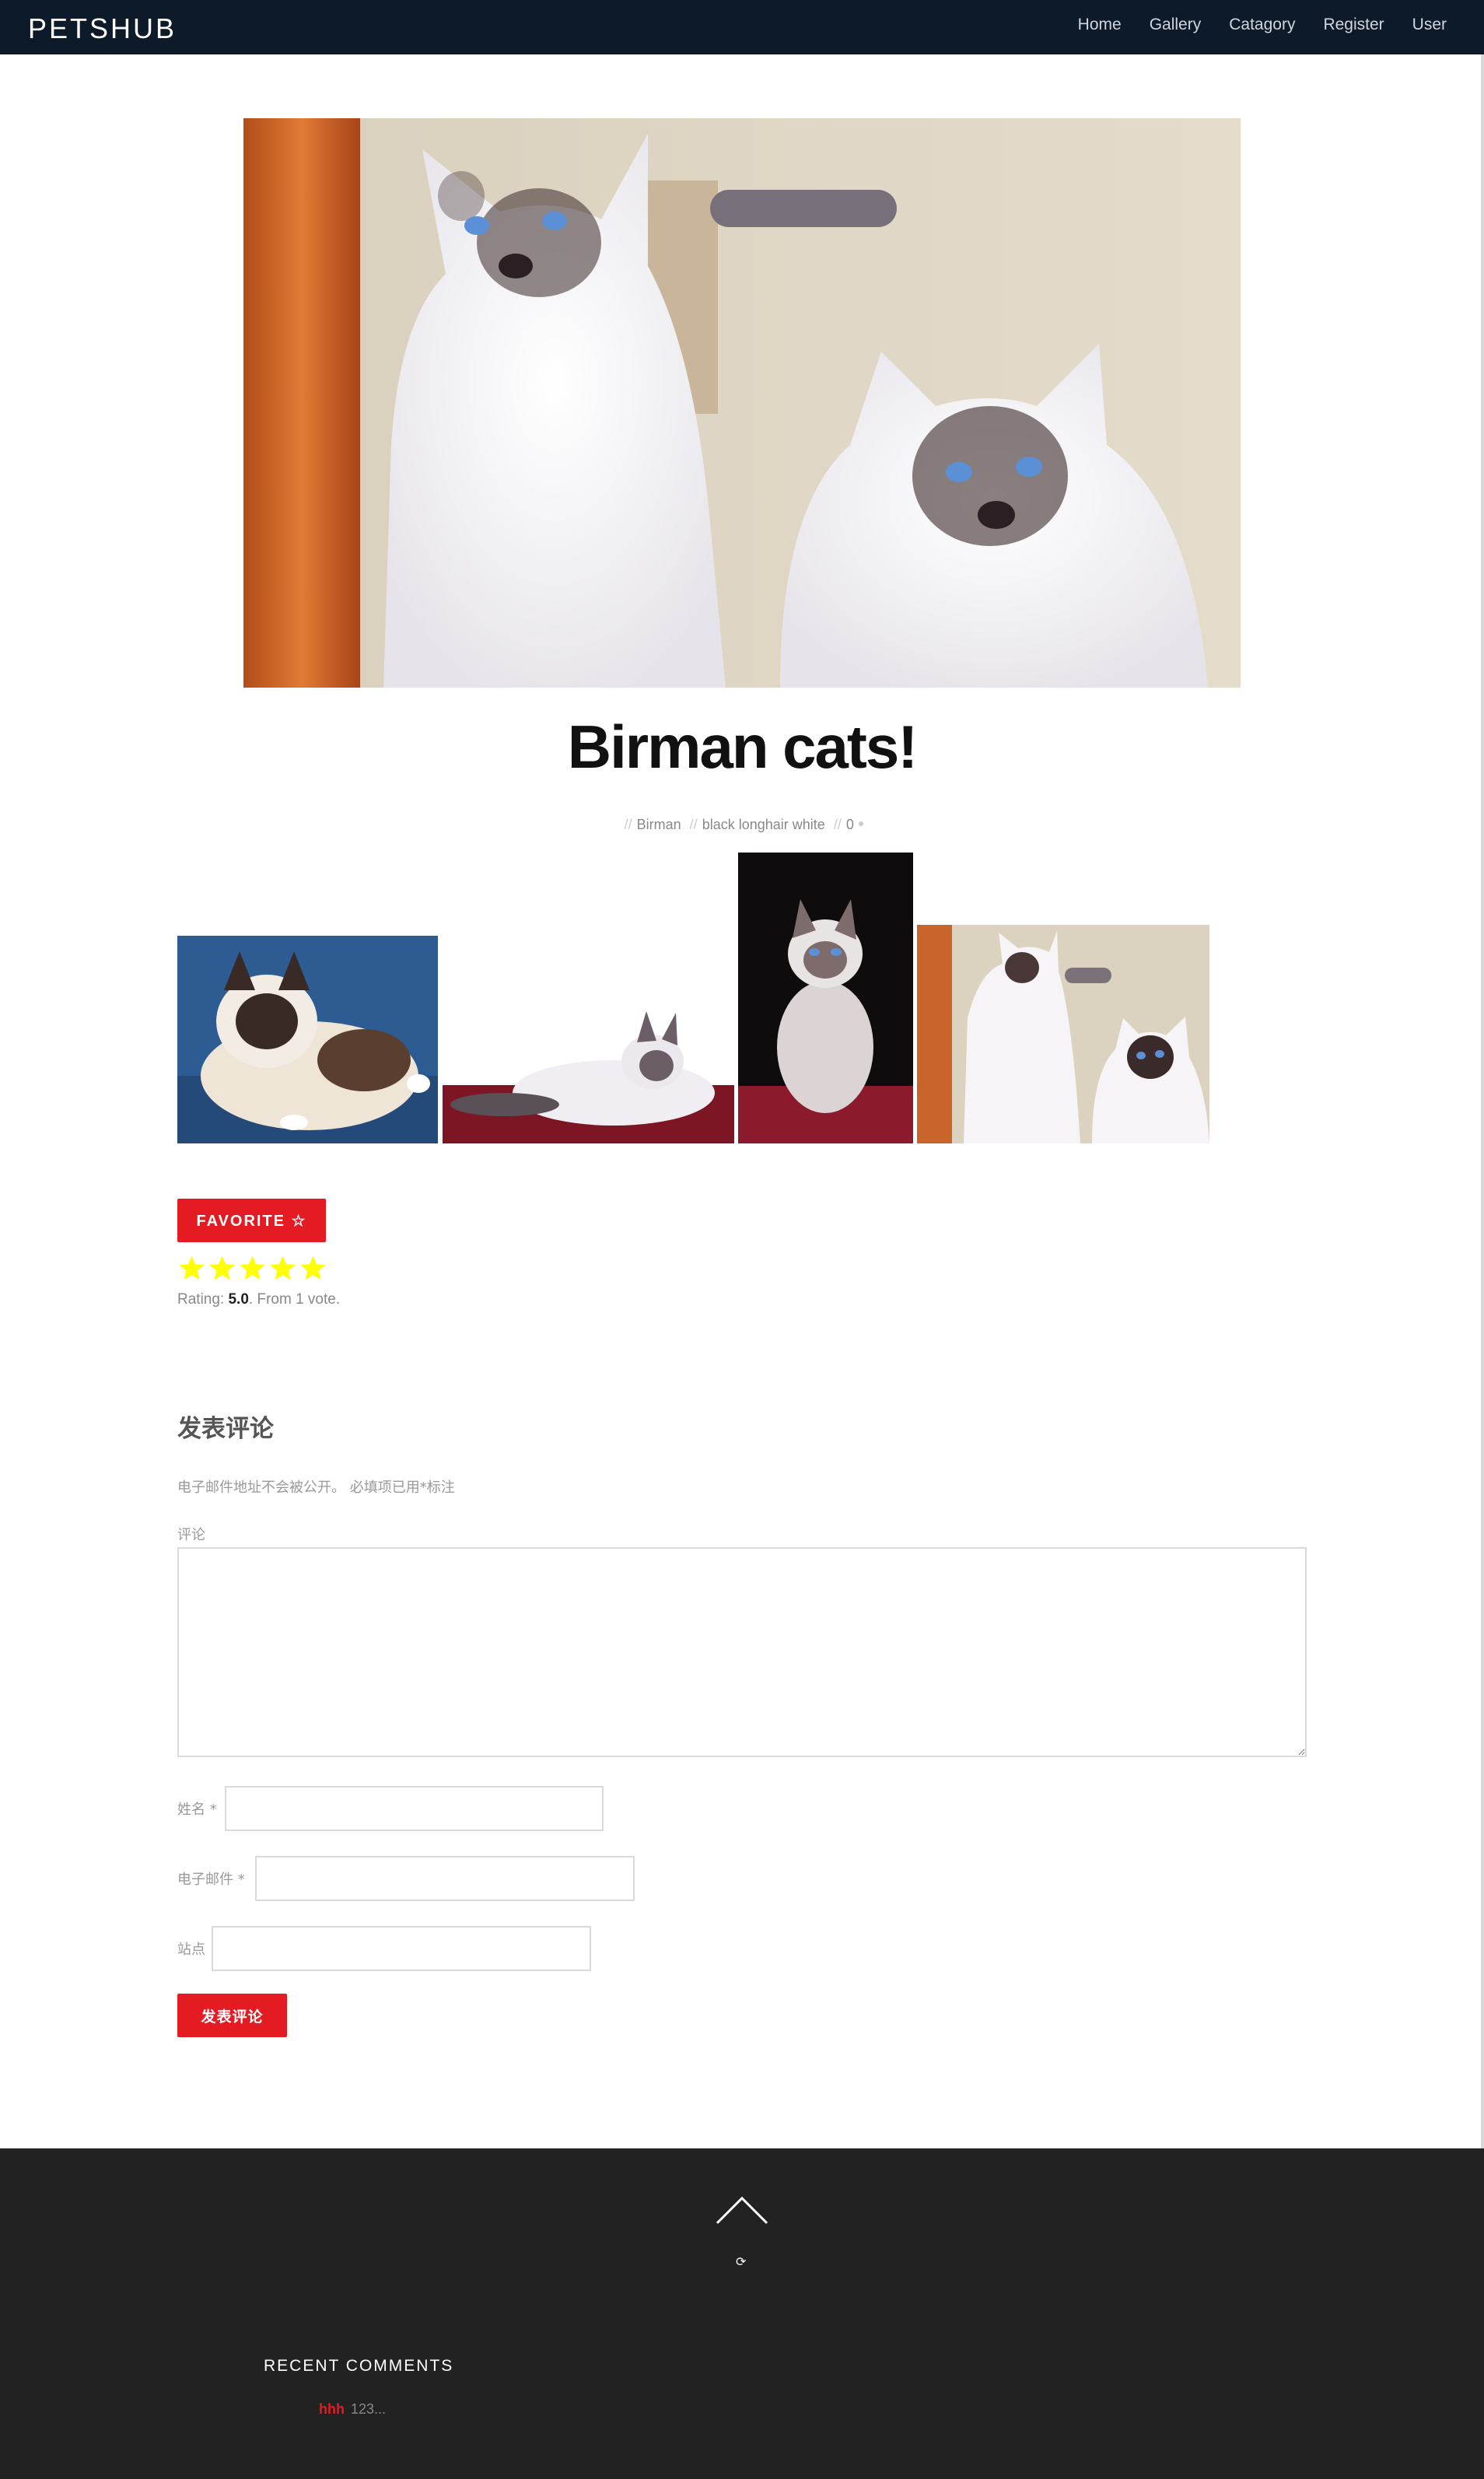 This screenshot has width=1484, height=2479. What do you see at coordinates (359, 2366) in the screenshot?
I see `recent-comments-title: RECENT COMMENTS` at bounding box center [359, 2366].